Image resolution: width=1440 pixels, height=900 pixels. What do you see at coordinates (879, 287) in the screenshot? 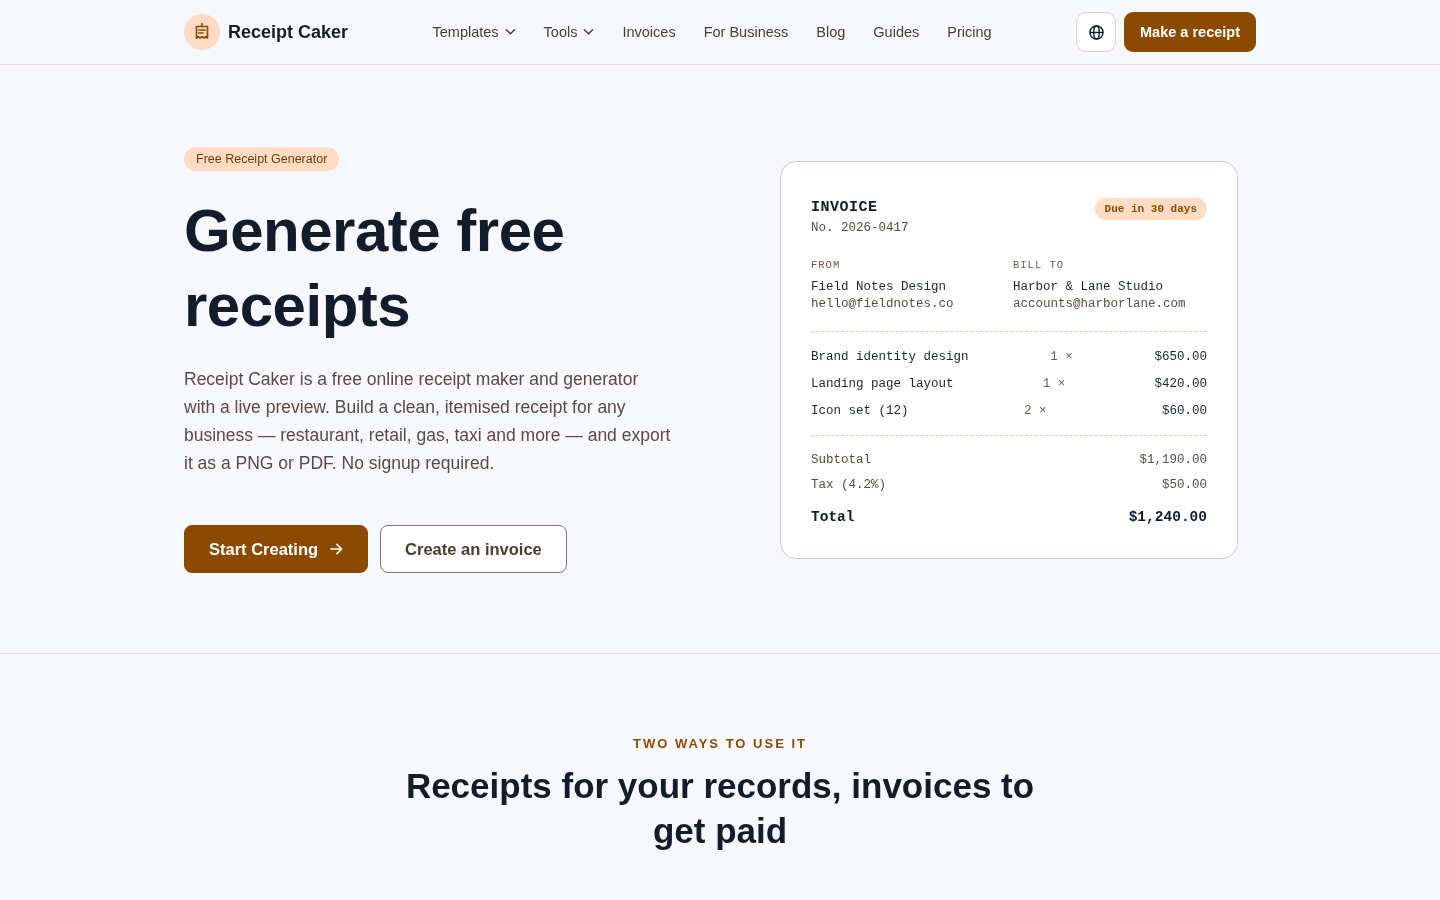
I see `party-name: Field Notes Design` at bounding box center [879, 287].